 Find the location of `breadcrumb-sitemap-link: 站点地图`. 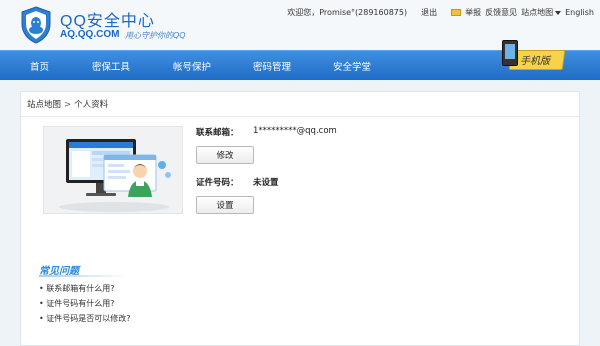

breadcrumb-sitemap-link: 站点地图 is located at coordinates (44, 105).